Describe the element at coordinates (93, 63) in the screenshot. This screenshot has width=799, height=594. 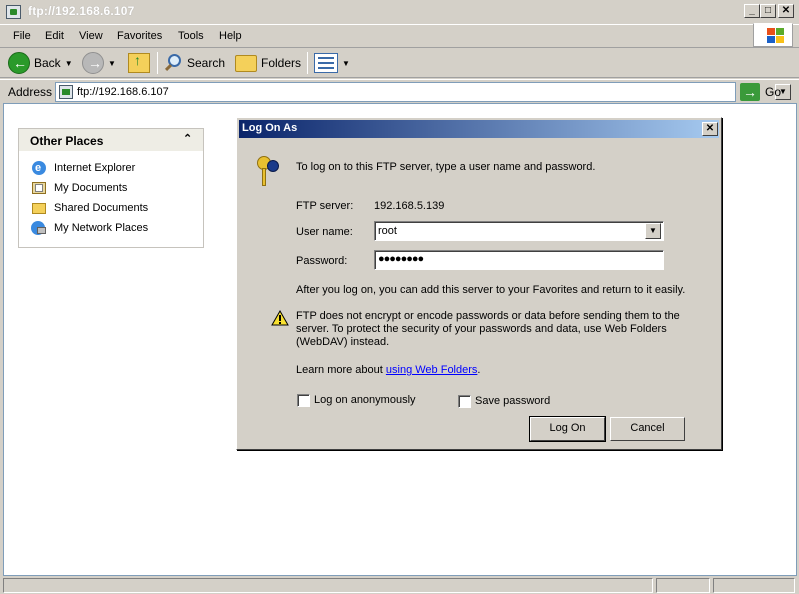
I see `forward-arrow-icon: →` at that location.